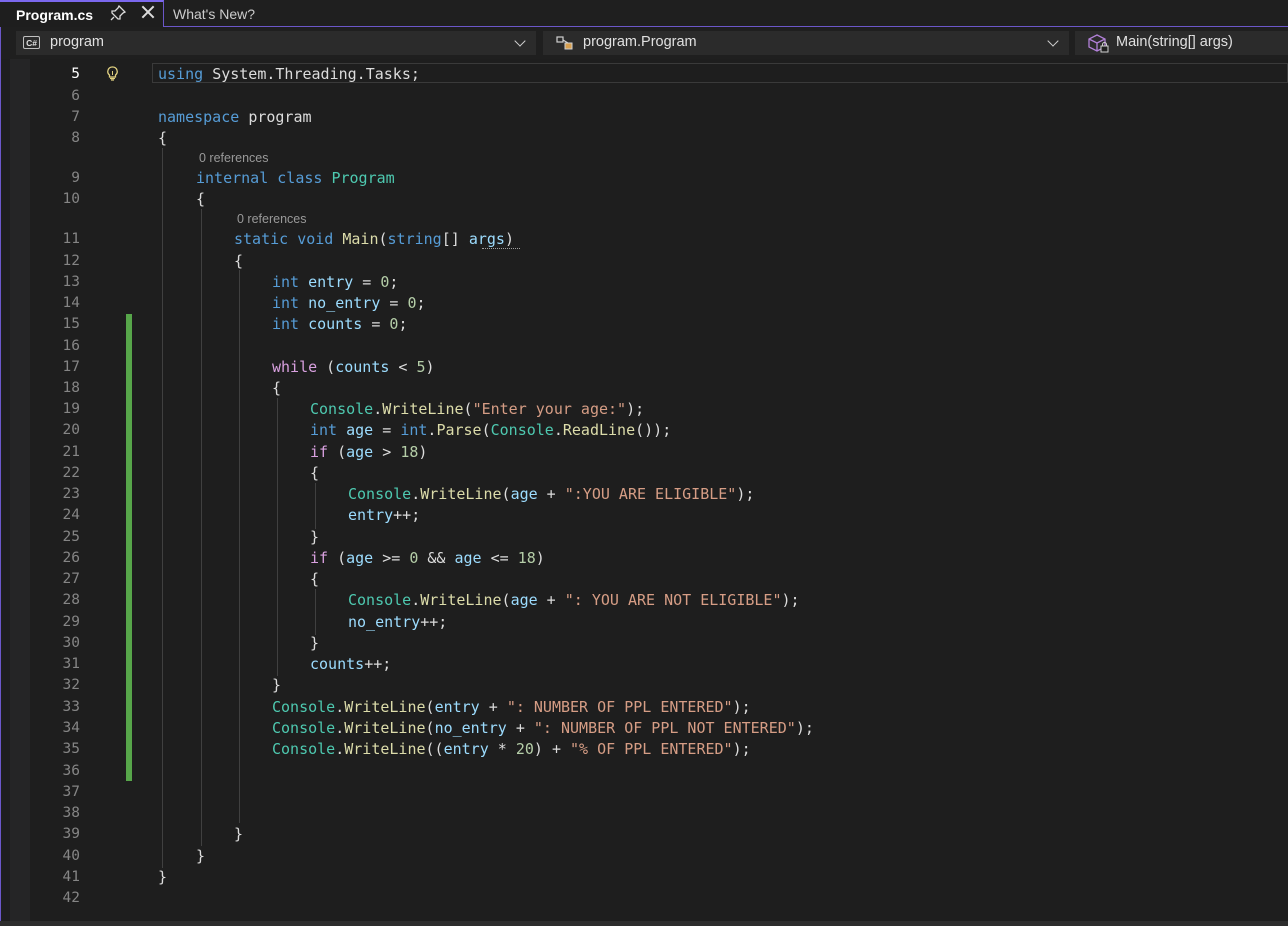 The image size is (1288, 926). I want to click on suggestion-dots, so click(501, 248).